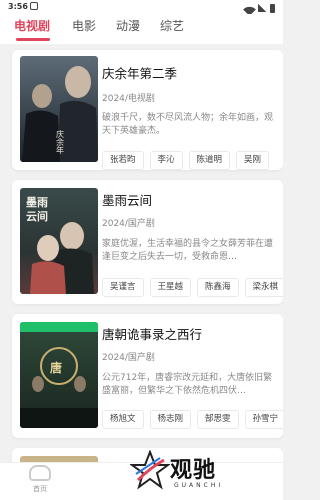 The height and width of the screenshot is (500, 320). I want to click on actor-tag: 杨志刚, so click(170, 419).